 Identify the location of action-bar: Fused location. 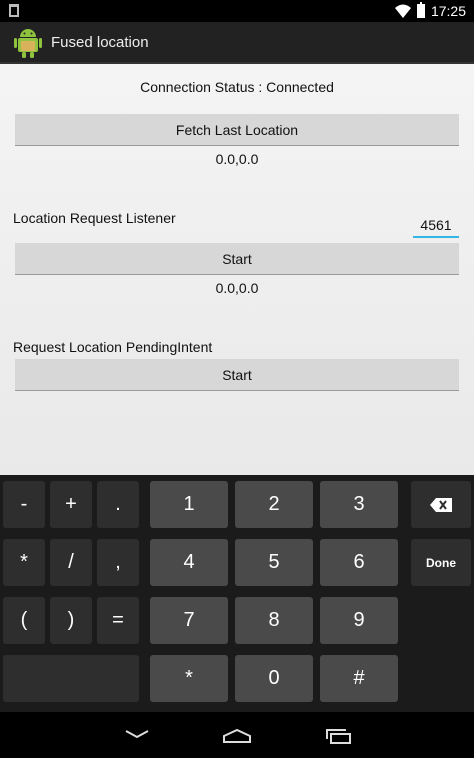
(237, 43).